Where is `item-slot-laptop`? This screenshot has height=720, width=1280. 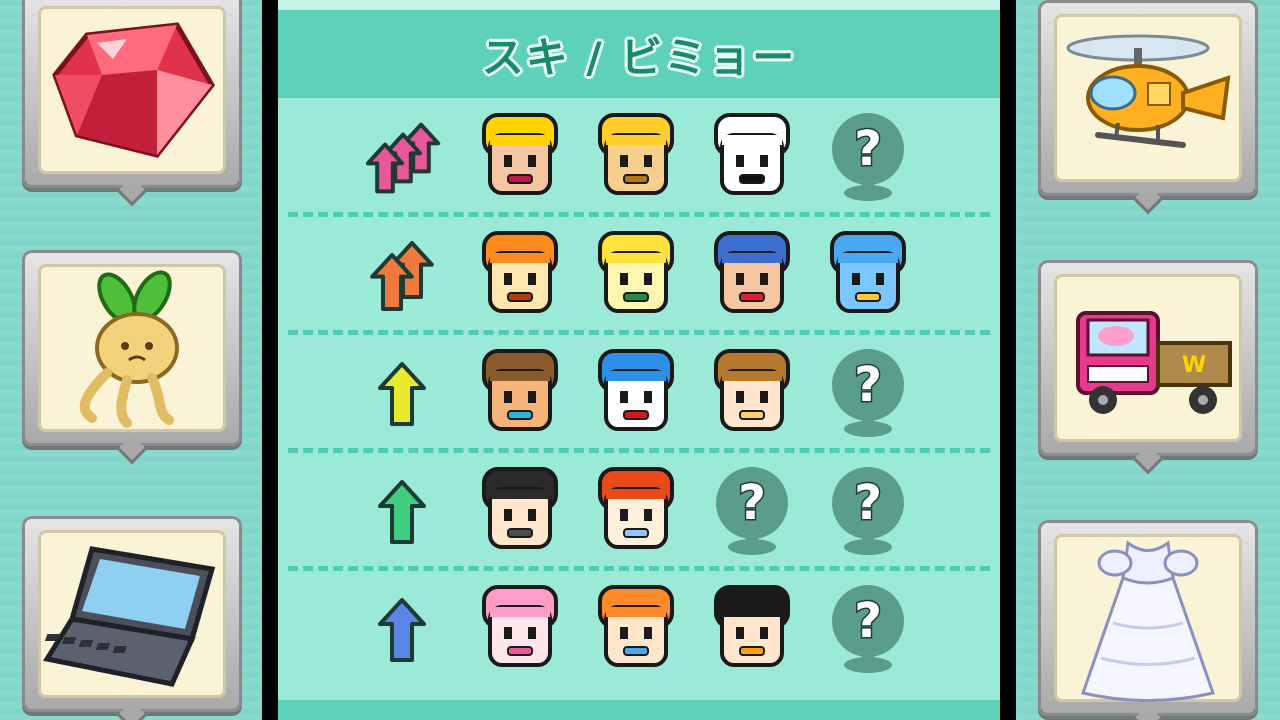
item-slot-laptop is located at coordinates (132, 614).